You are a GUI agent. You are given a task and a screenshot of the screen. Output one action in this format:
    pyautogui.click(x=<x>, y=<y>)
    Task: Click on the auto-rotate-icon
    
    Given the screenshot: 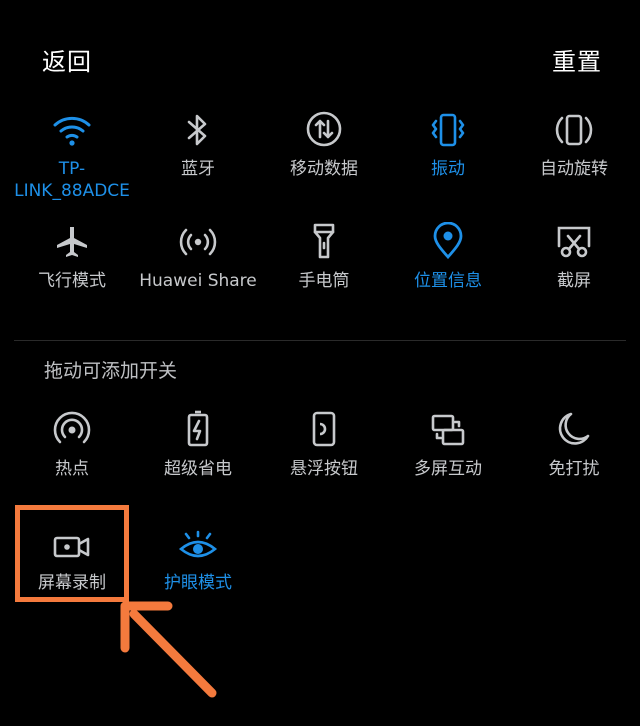 What is the action you would take?
    pyautogui.click(x=574, y=126)
    